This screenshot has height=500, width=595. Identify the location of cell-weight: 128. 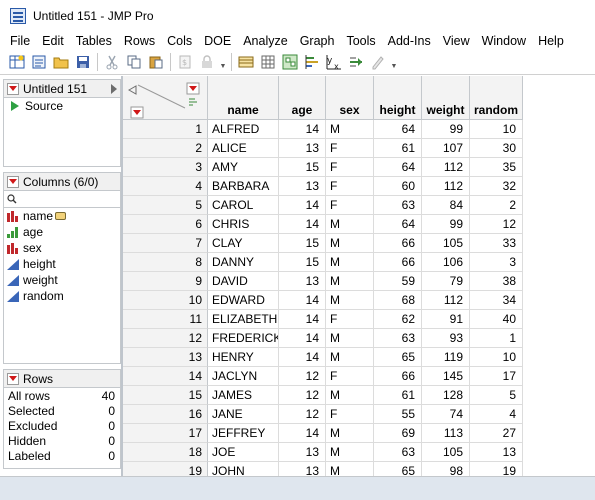
(446, 395).